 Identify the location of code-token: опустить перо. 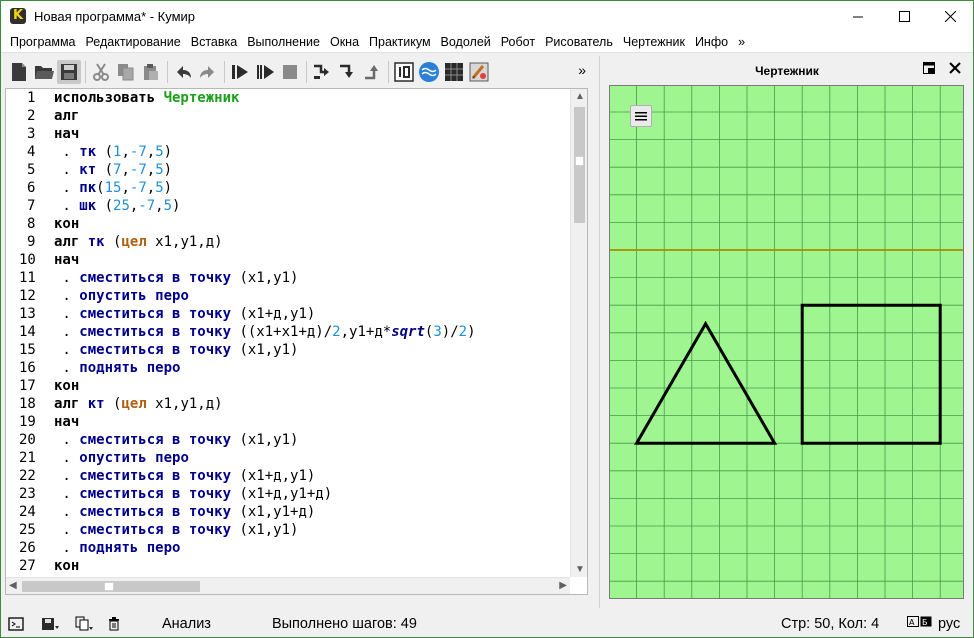
(134, 296).